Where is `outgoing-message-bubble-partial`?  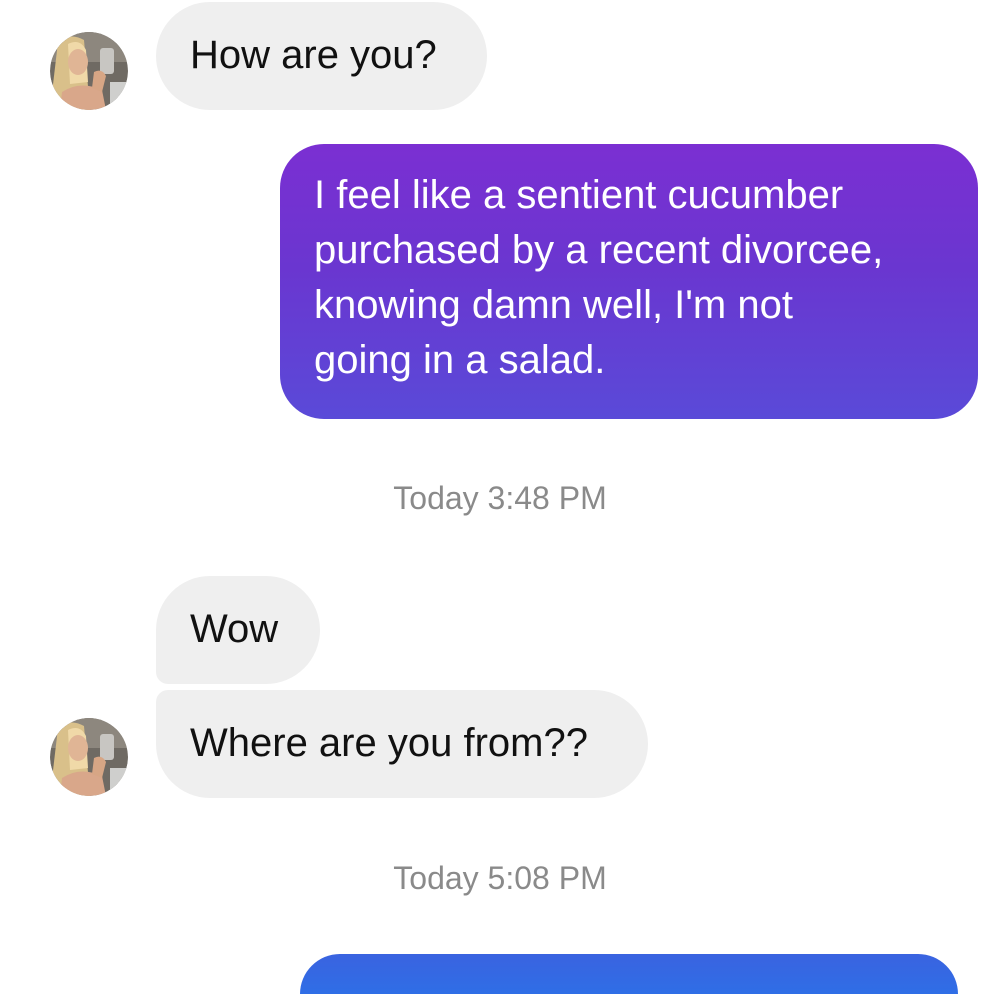 outgoing-message-bubble-partial is located at coordinates (629, 974).